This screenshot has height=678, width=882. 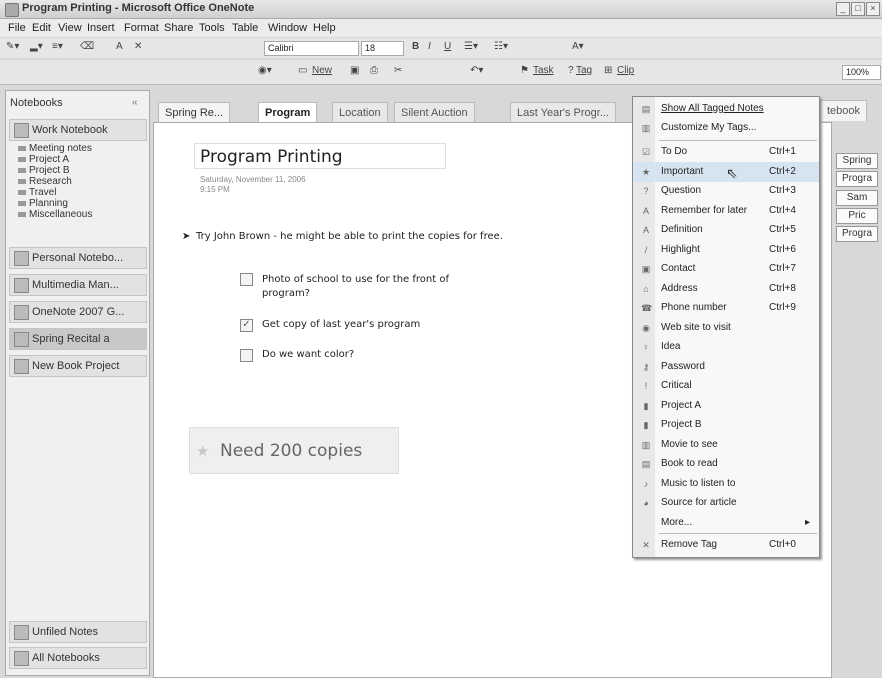 What do you see at coordinates (857, 198) in the screenshot?
I see `page-tab-sam: Sam` at bounding box center [857, 198].